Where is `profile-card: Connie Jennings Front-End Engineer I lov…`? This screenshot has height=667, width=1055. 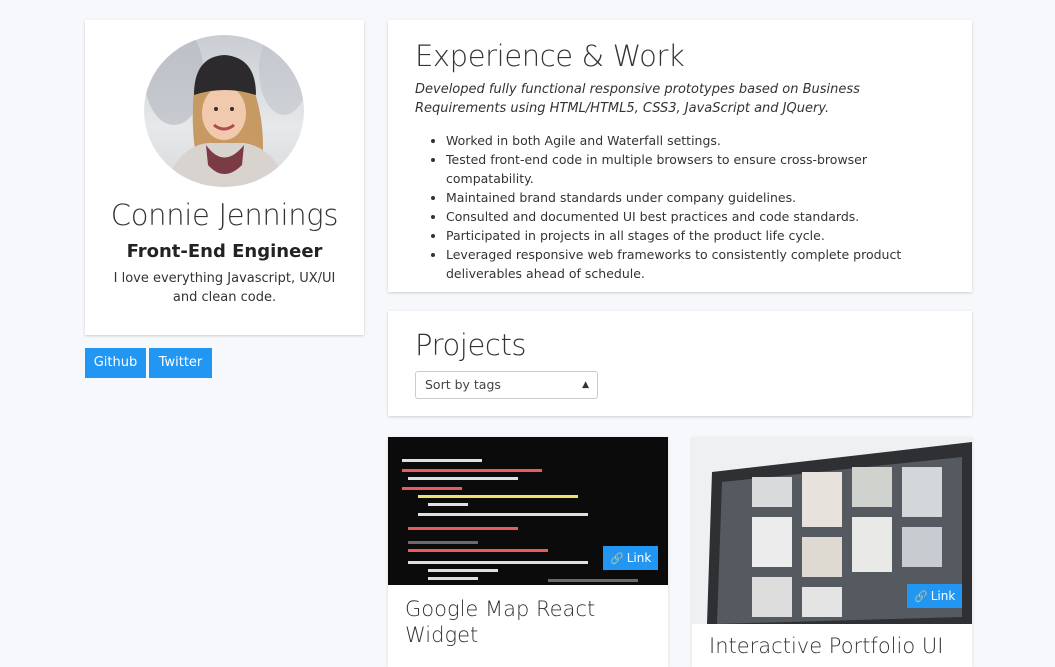
profile-card: Connie Jennings Front-End Engineer I lov… is located at coordinates (224, 177).